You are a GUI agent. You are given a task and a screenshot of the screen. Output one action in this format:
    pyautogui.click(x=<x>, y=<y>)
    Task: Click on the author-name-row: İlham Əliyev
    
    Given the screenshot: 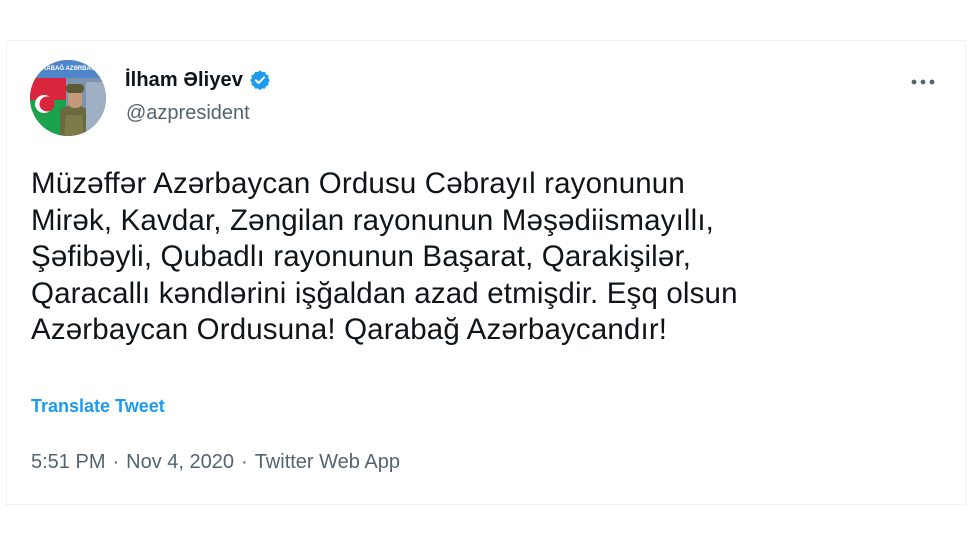 What is the action you would take?
    pyautogui.click(x=198, y=80)
    